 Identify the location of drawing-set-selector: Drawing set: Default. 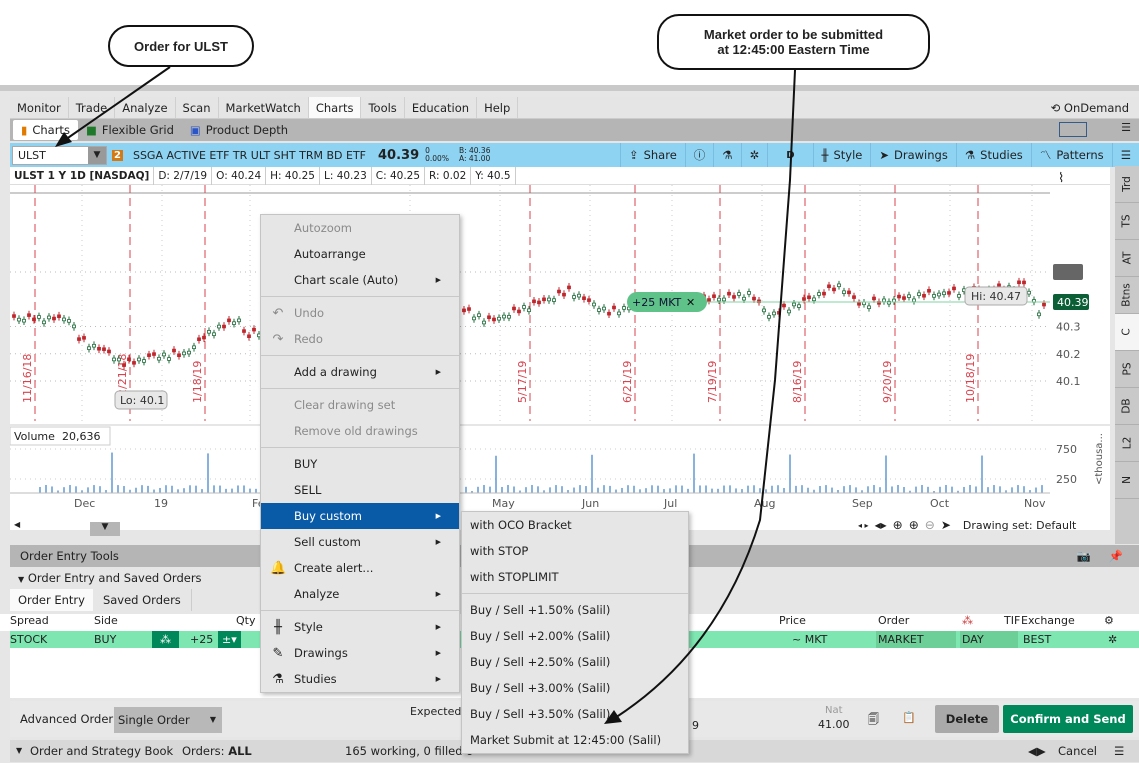
(1019, 525).